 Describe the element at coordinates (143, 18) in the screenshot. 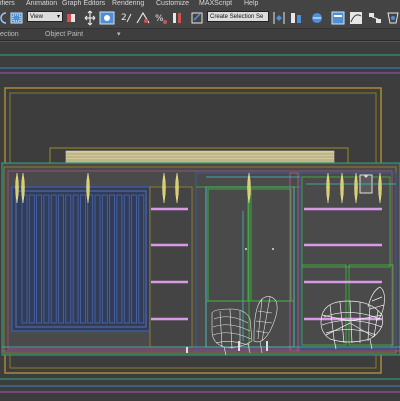

I see `angle-snap-icon` at that location.